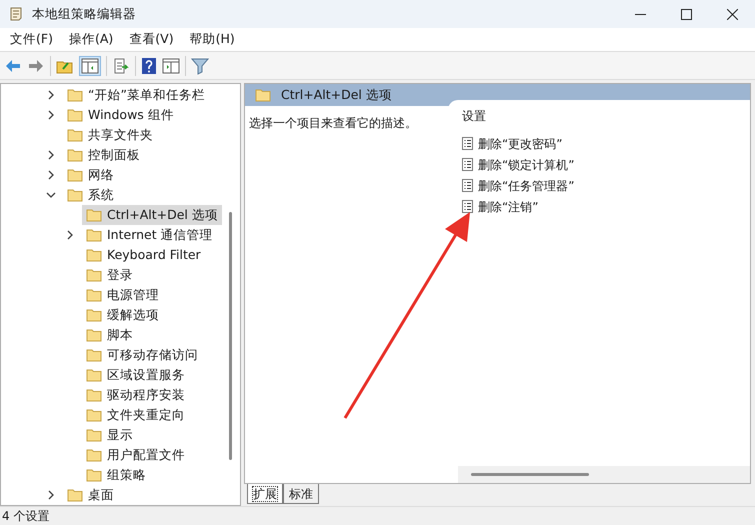 The width and height of the screenshot is (755, 525). I want to click on export-list-icon, so click(121, 65).